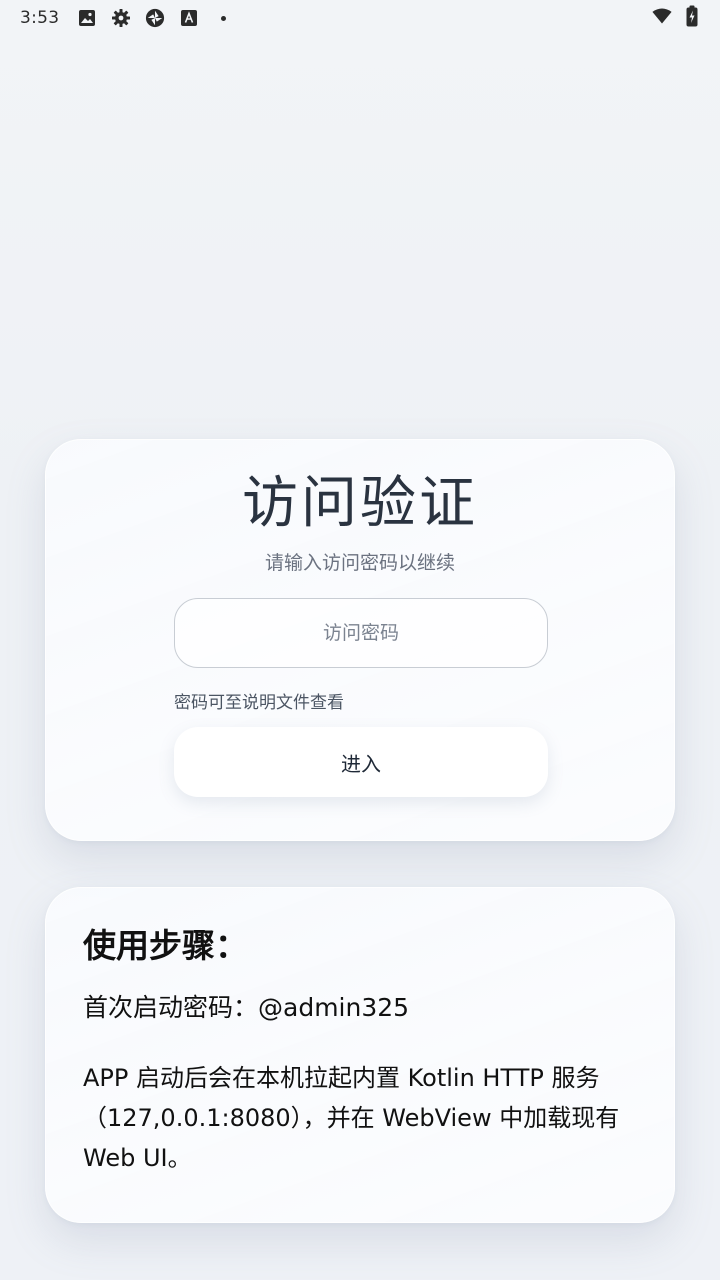 This screenshot has width=720, height=1280. Describe the element at coordinates (246, 1007) in the screenshot. I see `first-launch-password: 首次启动密码：@admin325` at that location.